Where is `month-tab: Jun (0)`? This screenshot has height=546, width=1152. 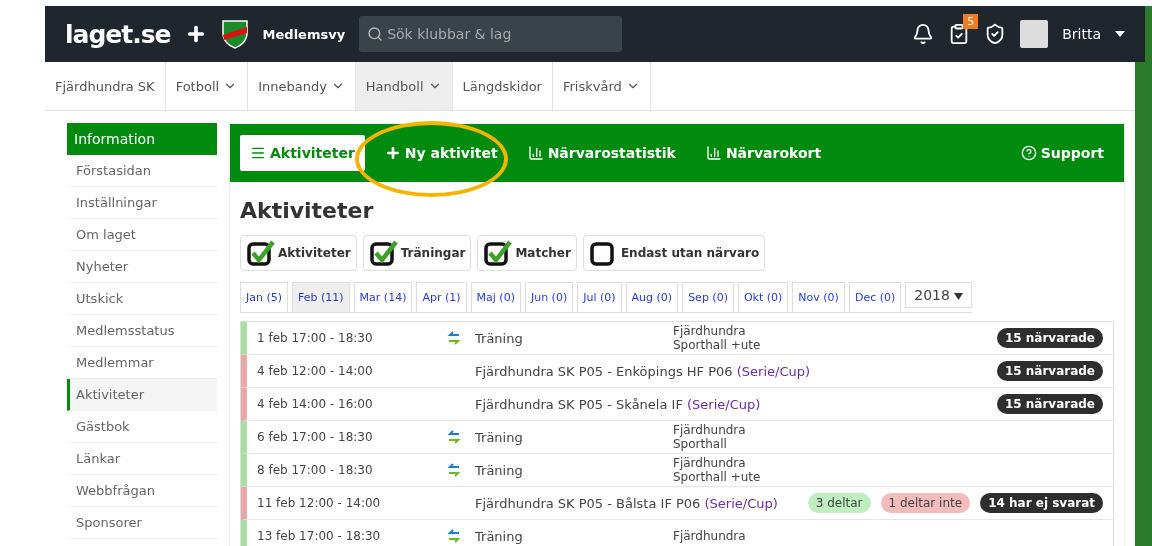 month-tab: Jun (0) is located at coordinates (549, 297).